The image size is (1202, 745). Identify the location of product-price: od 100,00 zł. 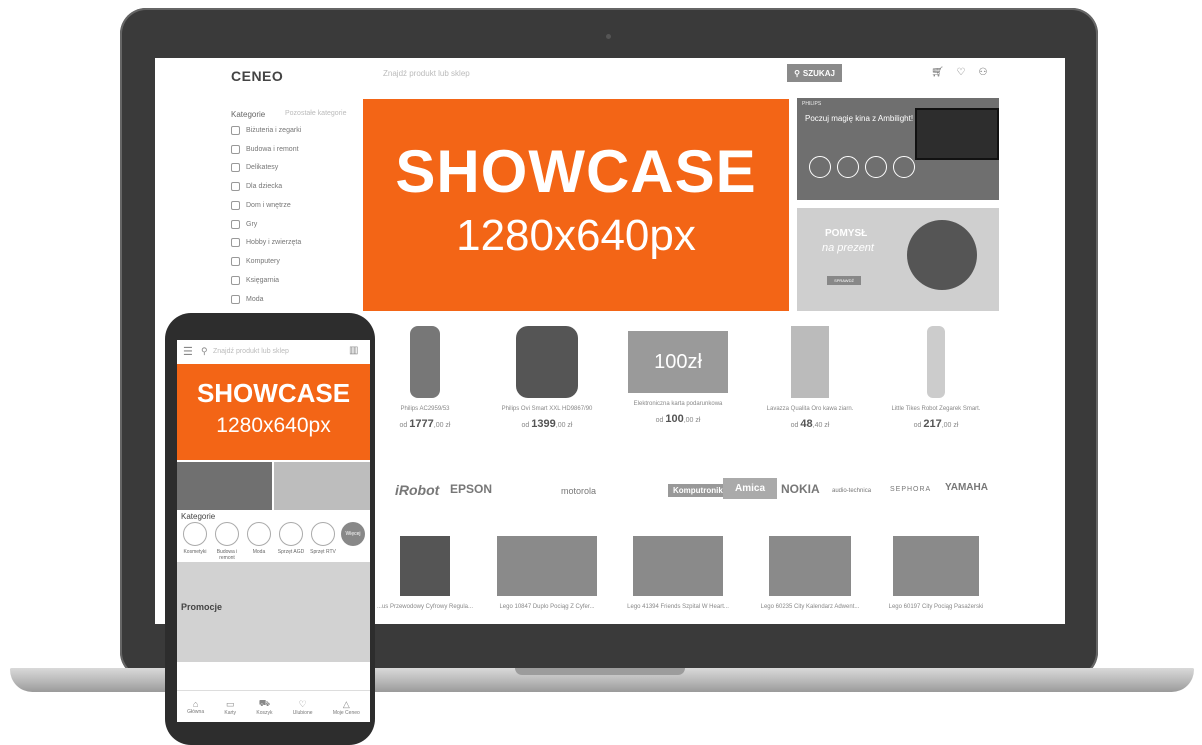
(678, 419).